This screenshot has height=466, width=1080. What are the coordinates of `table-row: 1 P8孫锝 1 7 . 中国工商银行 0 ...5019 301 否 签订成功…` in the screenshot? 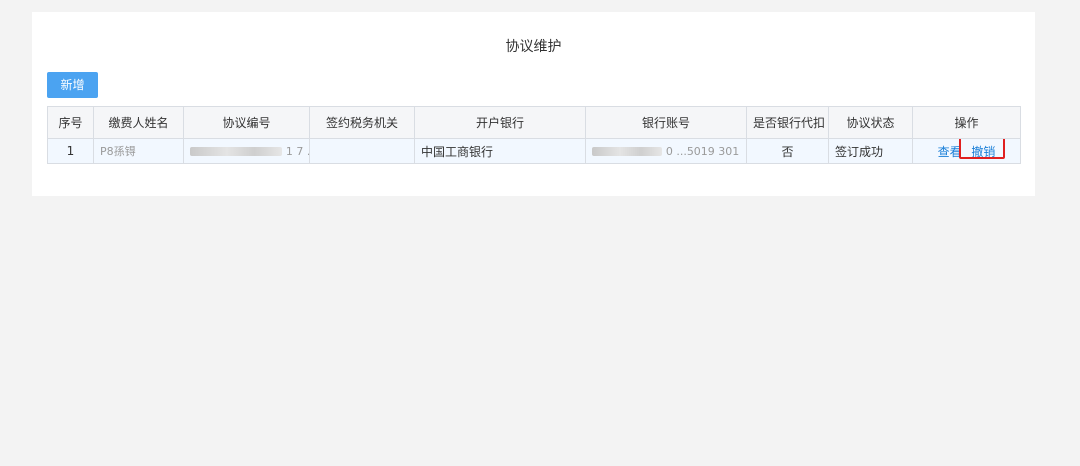 It's located at (534, 151).